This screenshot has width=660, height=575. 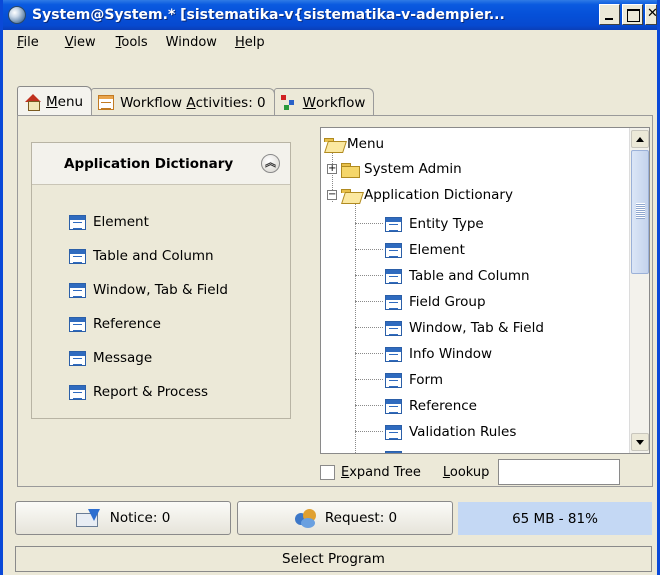 I want to click on folder-icon, so click(x=350, y=170).